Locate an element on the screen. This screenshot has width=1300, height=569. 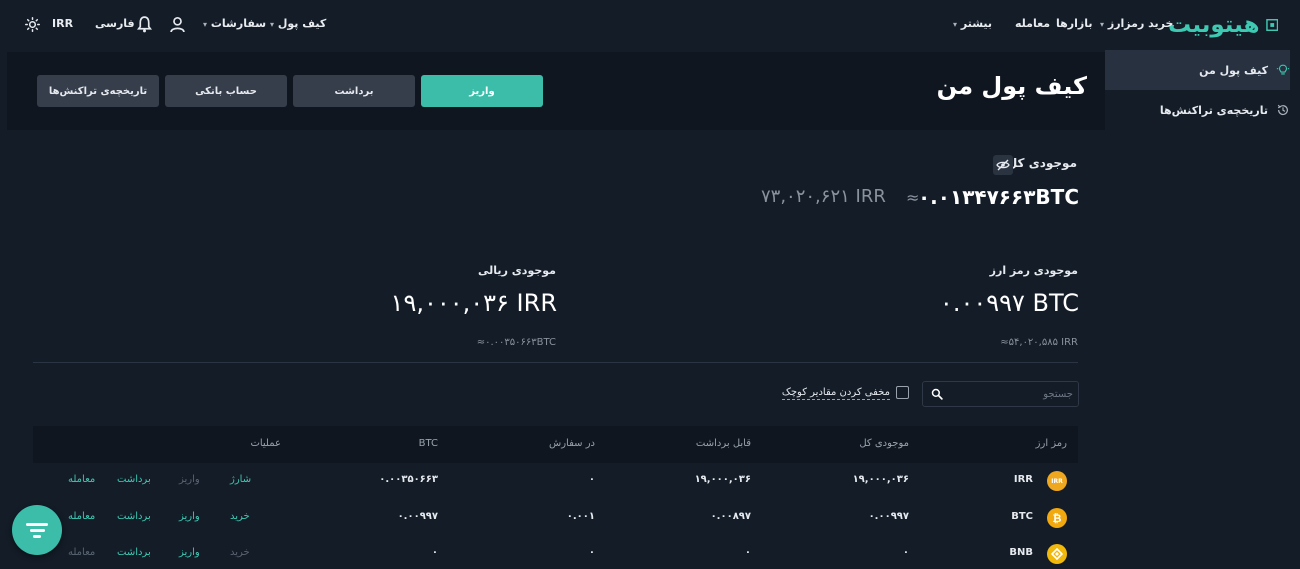
total-balance-label: موجودی کل is located at coordinates (1041, 163).